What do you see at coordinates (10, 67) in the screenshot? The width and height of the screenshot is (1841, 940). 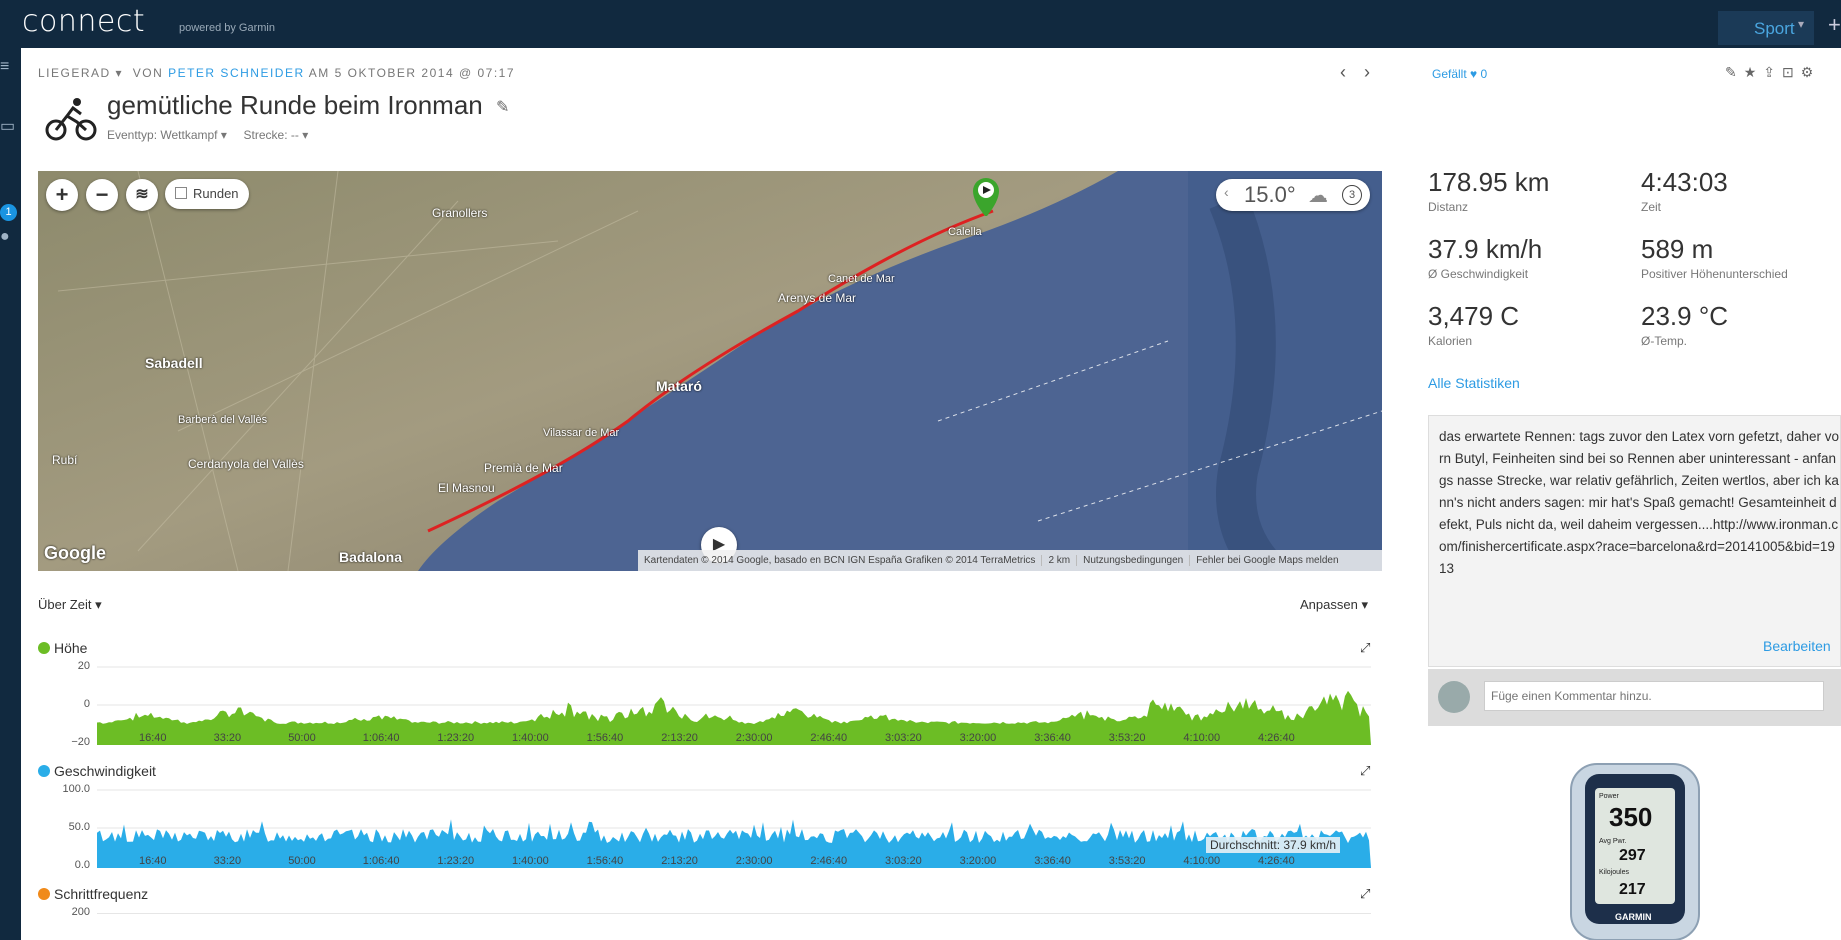 I see `menu-icon: ≡` at bounding box center [10, 67].